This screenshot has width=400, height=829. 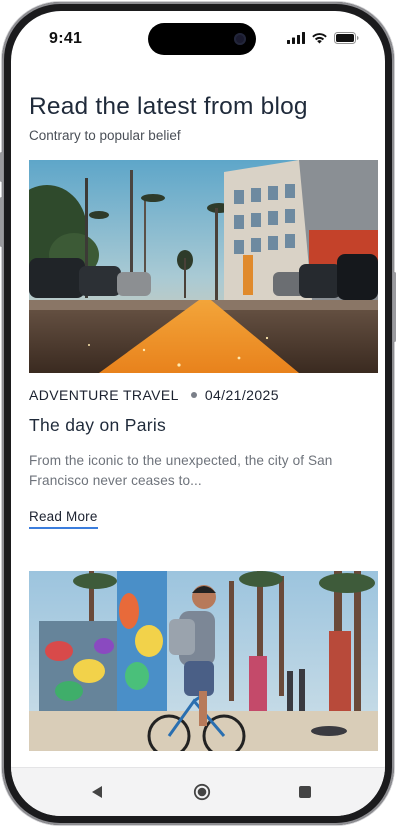 What do you see at coordinates (240, 39) in the screenshot?
I see `front-camera-icon` at bounding box center [240, 39].